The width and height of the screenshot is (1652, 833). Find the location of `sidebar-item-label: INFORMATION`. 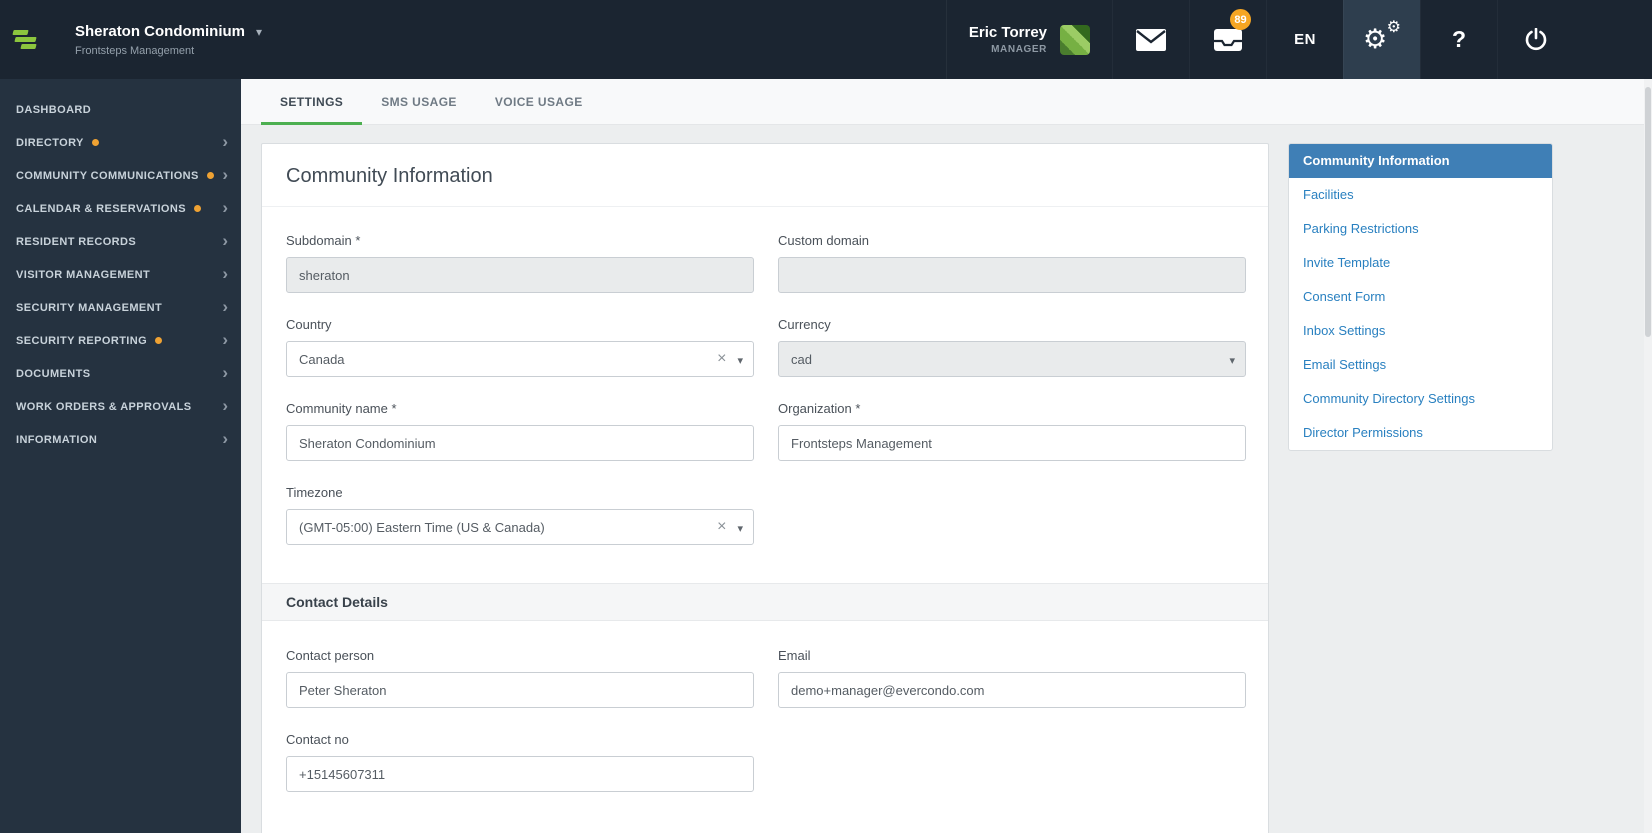

sidebar-item-label: INFORMATION is located at coordinates (57, 439).